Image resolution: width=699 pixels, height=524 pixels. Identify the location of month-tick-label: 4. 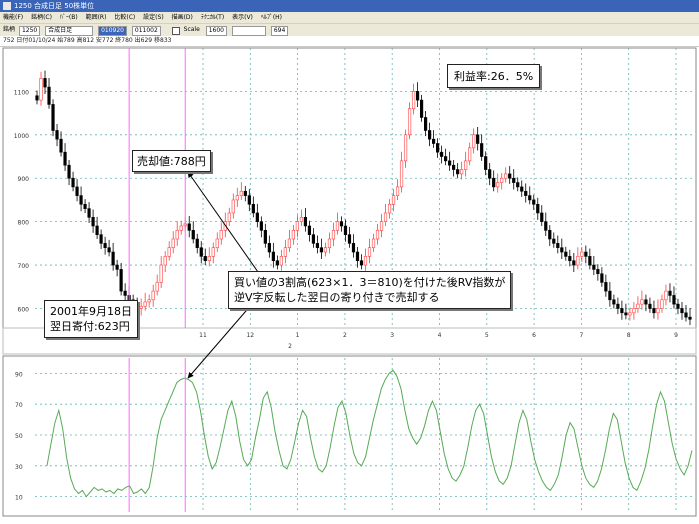
(440, 335).